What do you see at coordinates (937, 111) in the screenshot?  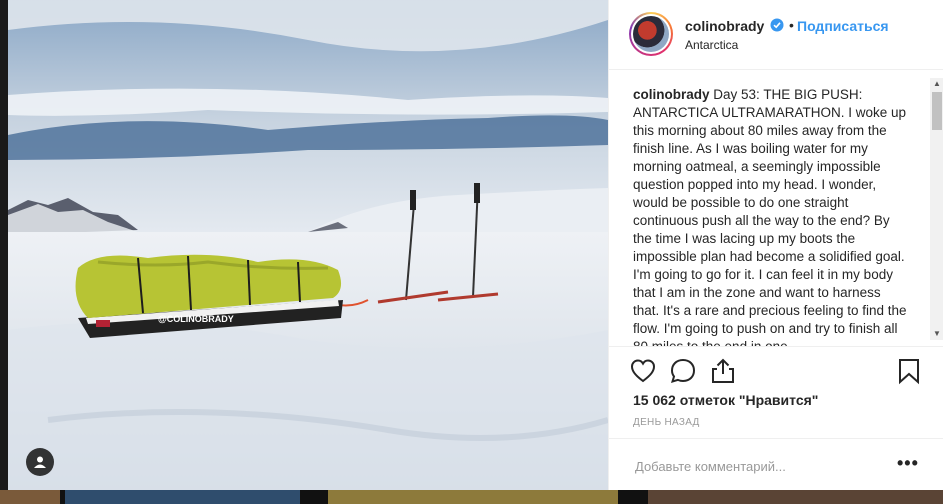 I see `scroll-thumb` at bounding box center [937, 111].